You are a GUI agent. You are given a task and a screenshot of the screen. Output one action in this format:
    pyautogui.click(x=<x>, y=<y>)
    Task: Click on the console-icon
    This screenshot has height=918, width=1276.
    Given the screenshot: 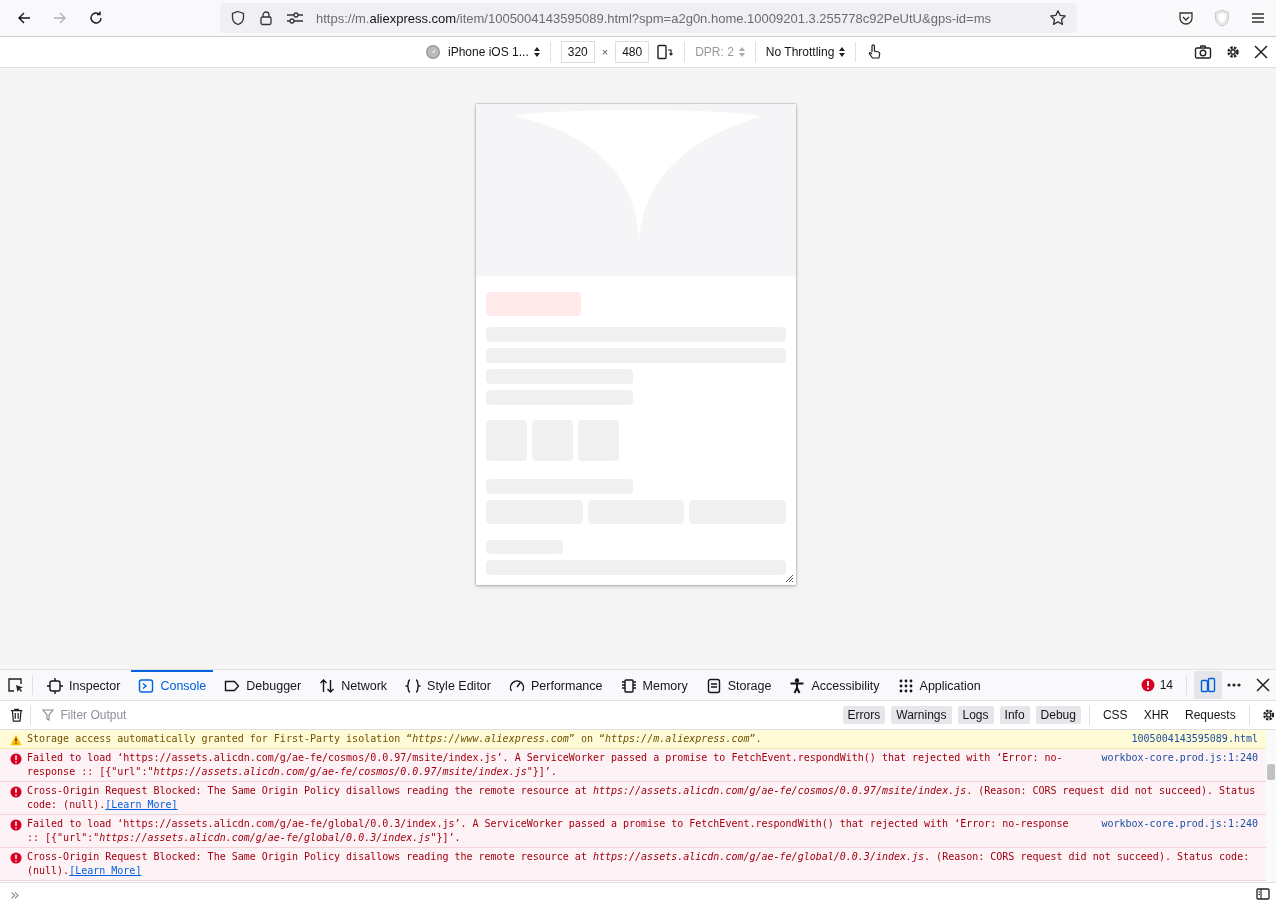 What is the action you would take?
    pyautogui.click(x=146, y=686)
    